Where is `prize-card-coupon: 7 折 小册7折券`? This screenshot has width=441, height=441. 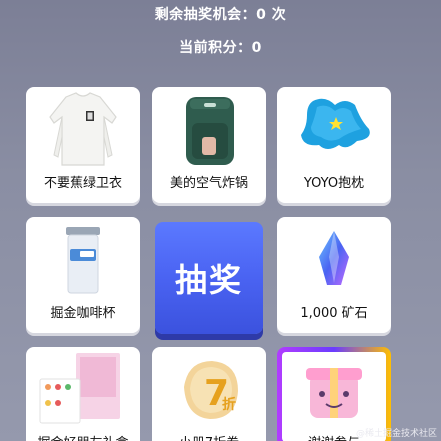 prize-card-coupon: 7 折 小册7折券 is located at coordinates (209, 394).